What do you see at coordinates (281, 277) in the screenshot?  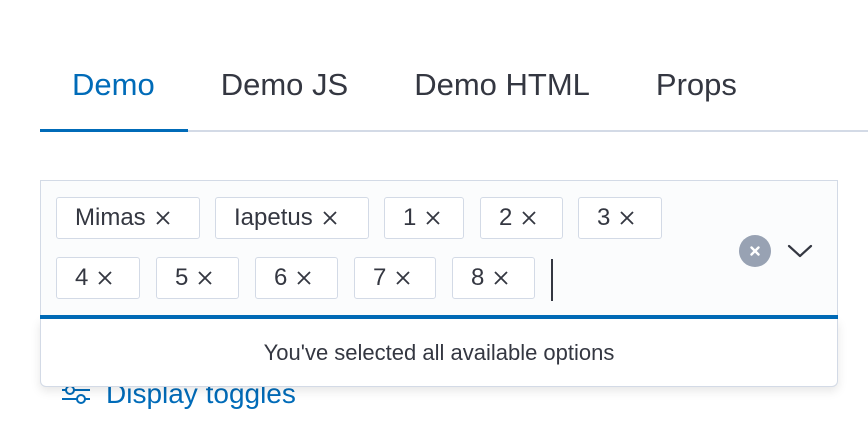 I see `option-pill-label: 6` at bounding box center [281, 277].